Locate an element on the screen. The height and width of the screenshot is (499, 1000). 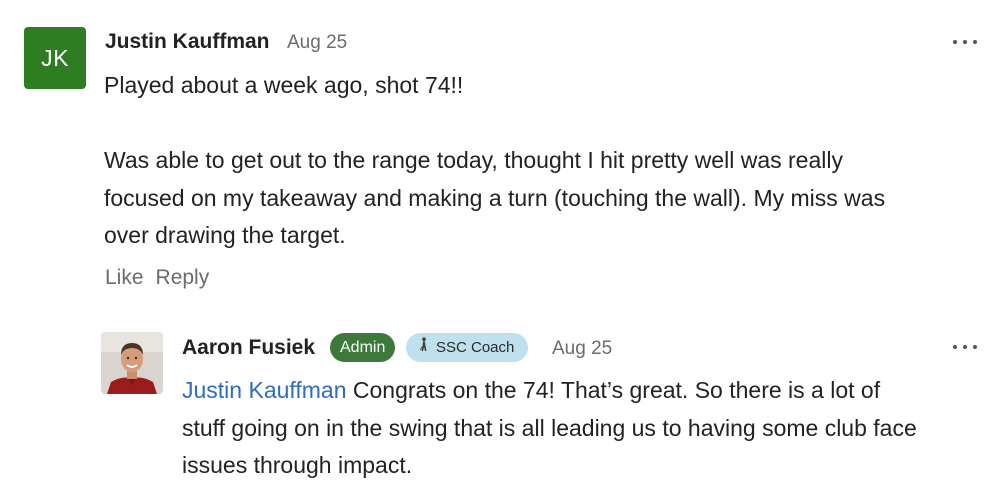
comment-paragraph: Played about a week ago, shot 74!! is located at coordinates (284, 85).